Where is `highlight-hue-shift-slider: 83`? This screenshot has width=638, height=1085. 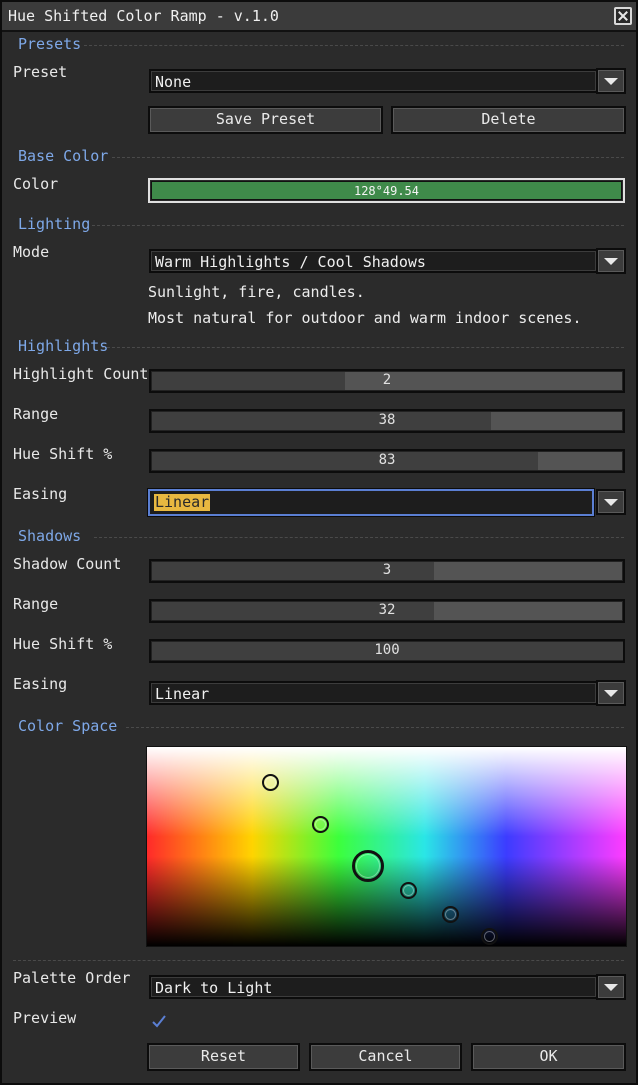 highlight-hue-shift-slider: 83 is located at coordinates (387, 461).